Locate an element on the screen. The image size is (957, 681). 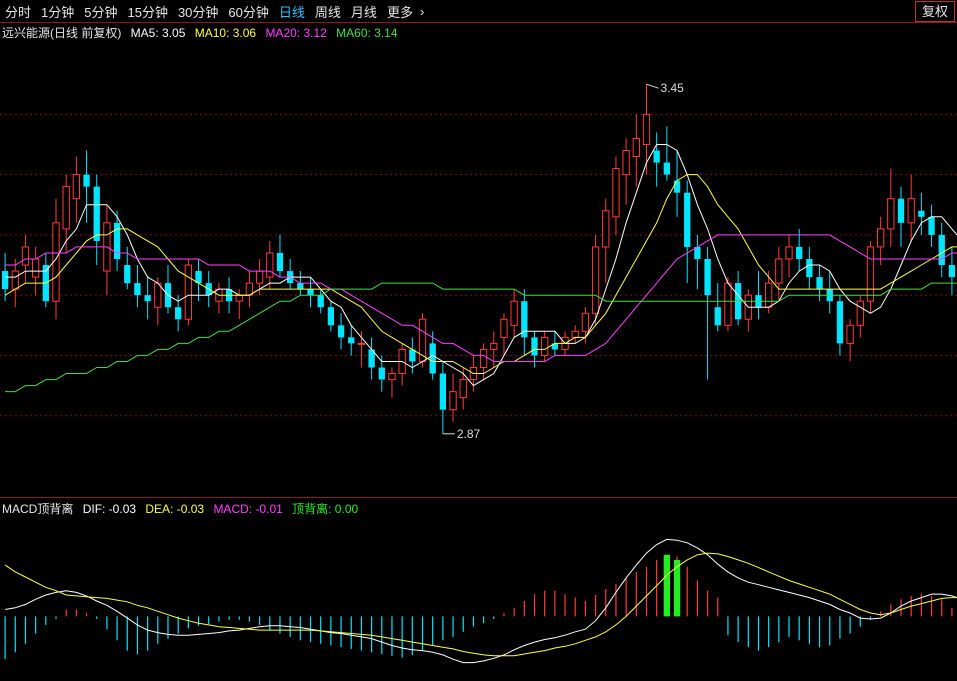
low-label: 2.87 is located at coordinates (469, 434).